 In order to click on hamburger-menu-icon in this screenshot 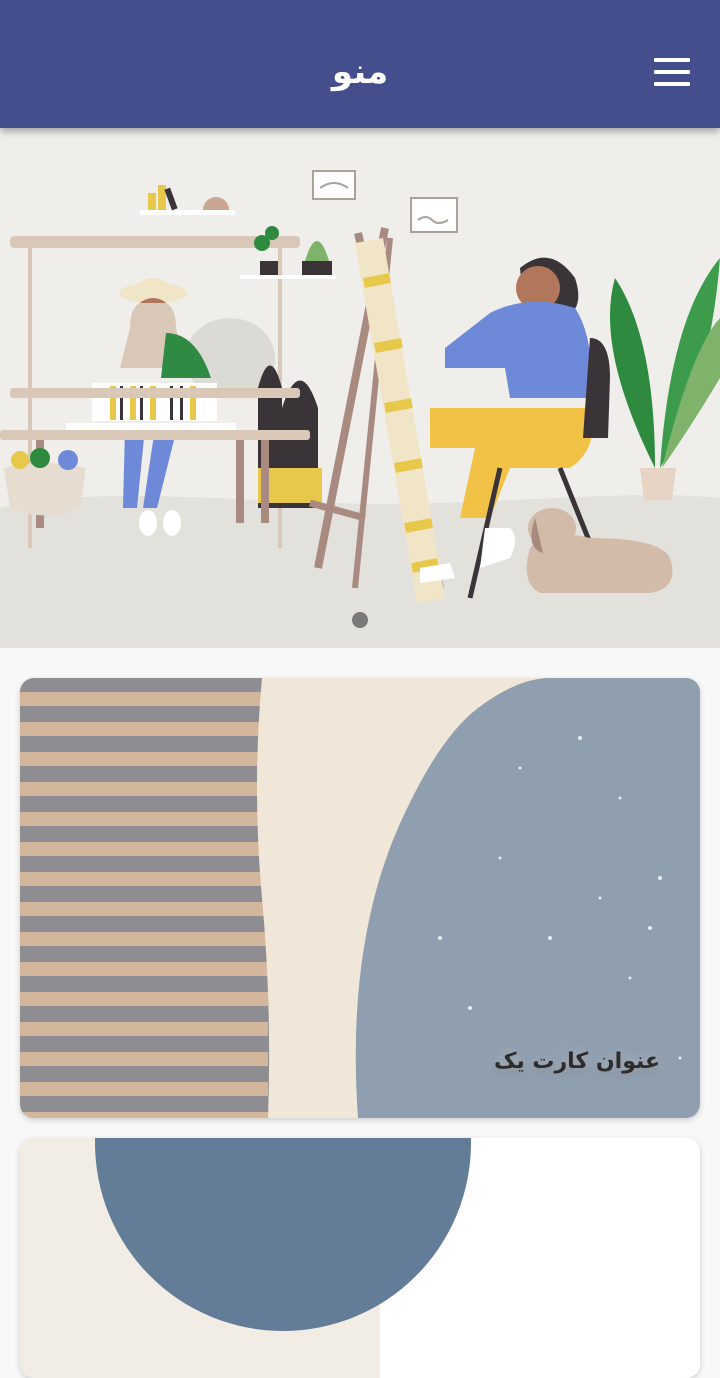, I will do `click(672, 72)`.